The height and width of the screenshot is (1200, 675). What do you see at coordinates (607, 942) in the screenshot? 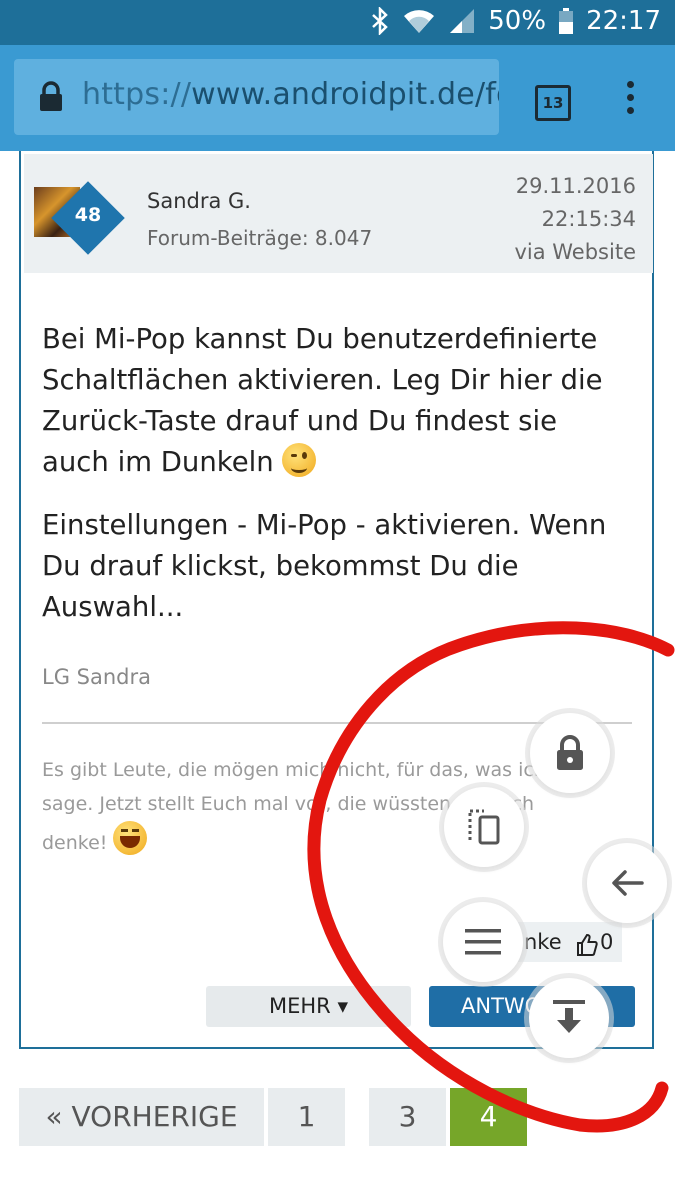
I see `like-count: 0` at bounding box center [607, 942].